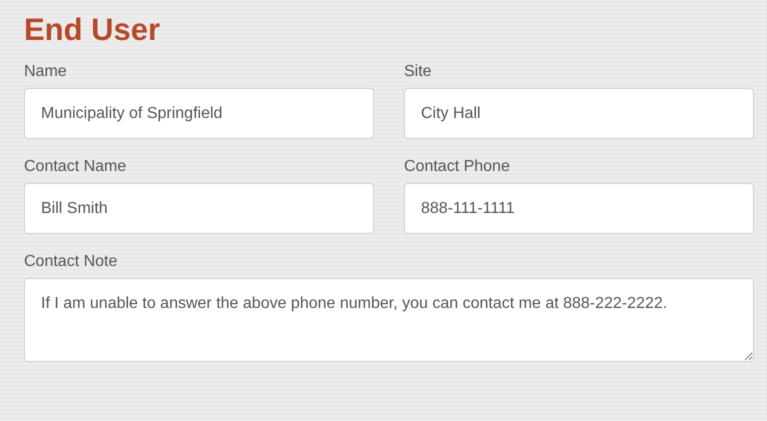 This screenshot has height=421, width=767. Describe the element at coordinates (457, 167) in the screenshot. I see `field-label: Contact Phone` at that location.